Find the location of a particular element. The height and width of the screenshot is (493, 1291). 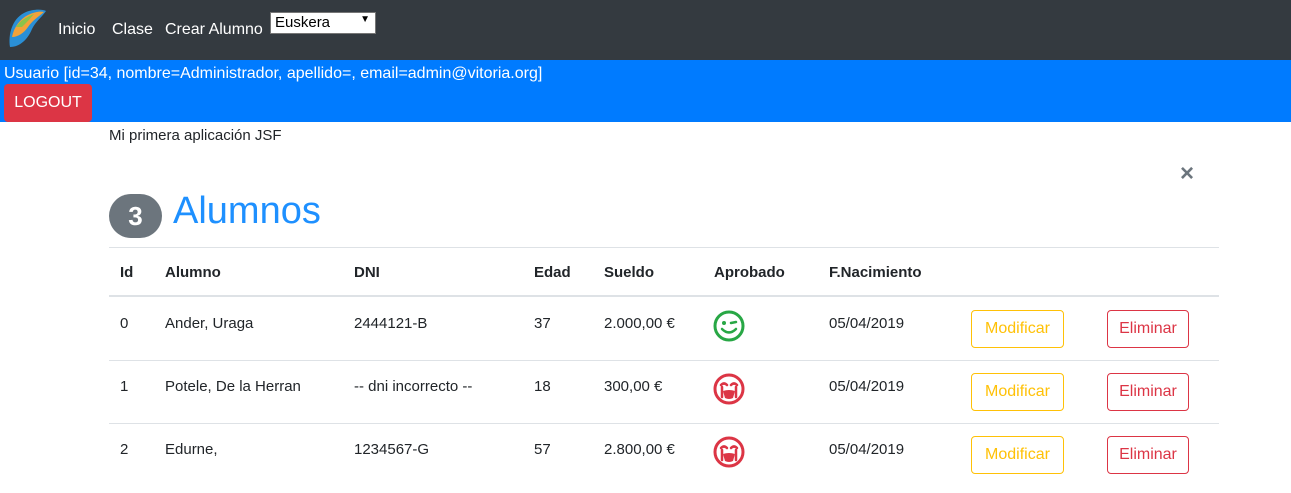

cell-sueldo: 2.800,00 € is located at coordinates (639, 449).